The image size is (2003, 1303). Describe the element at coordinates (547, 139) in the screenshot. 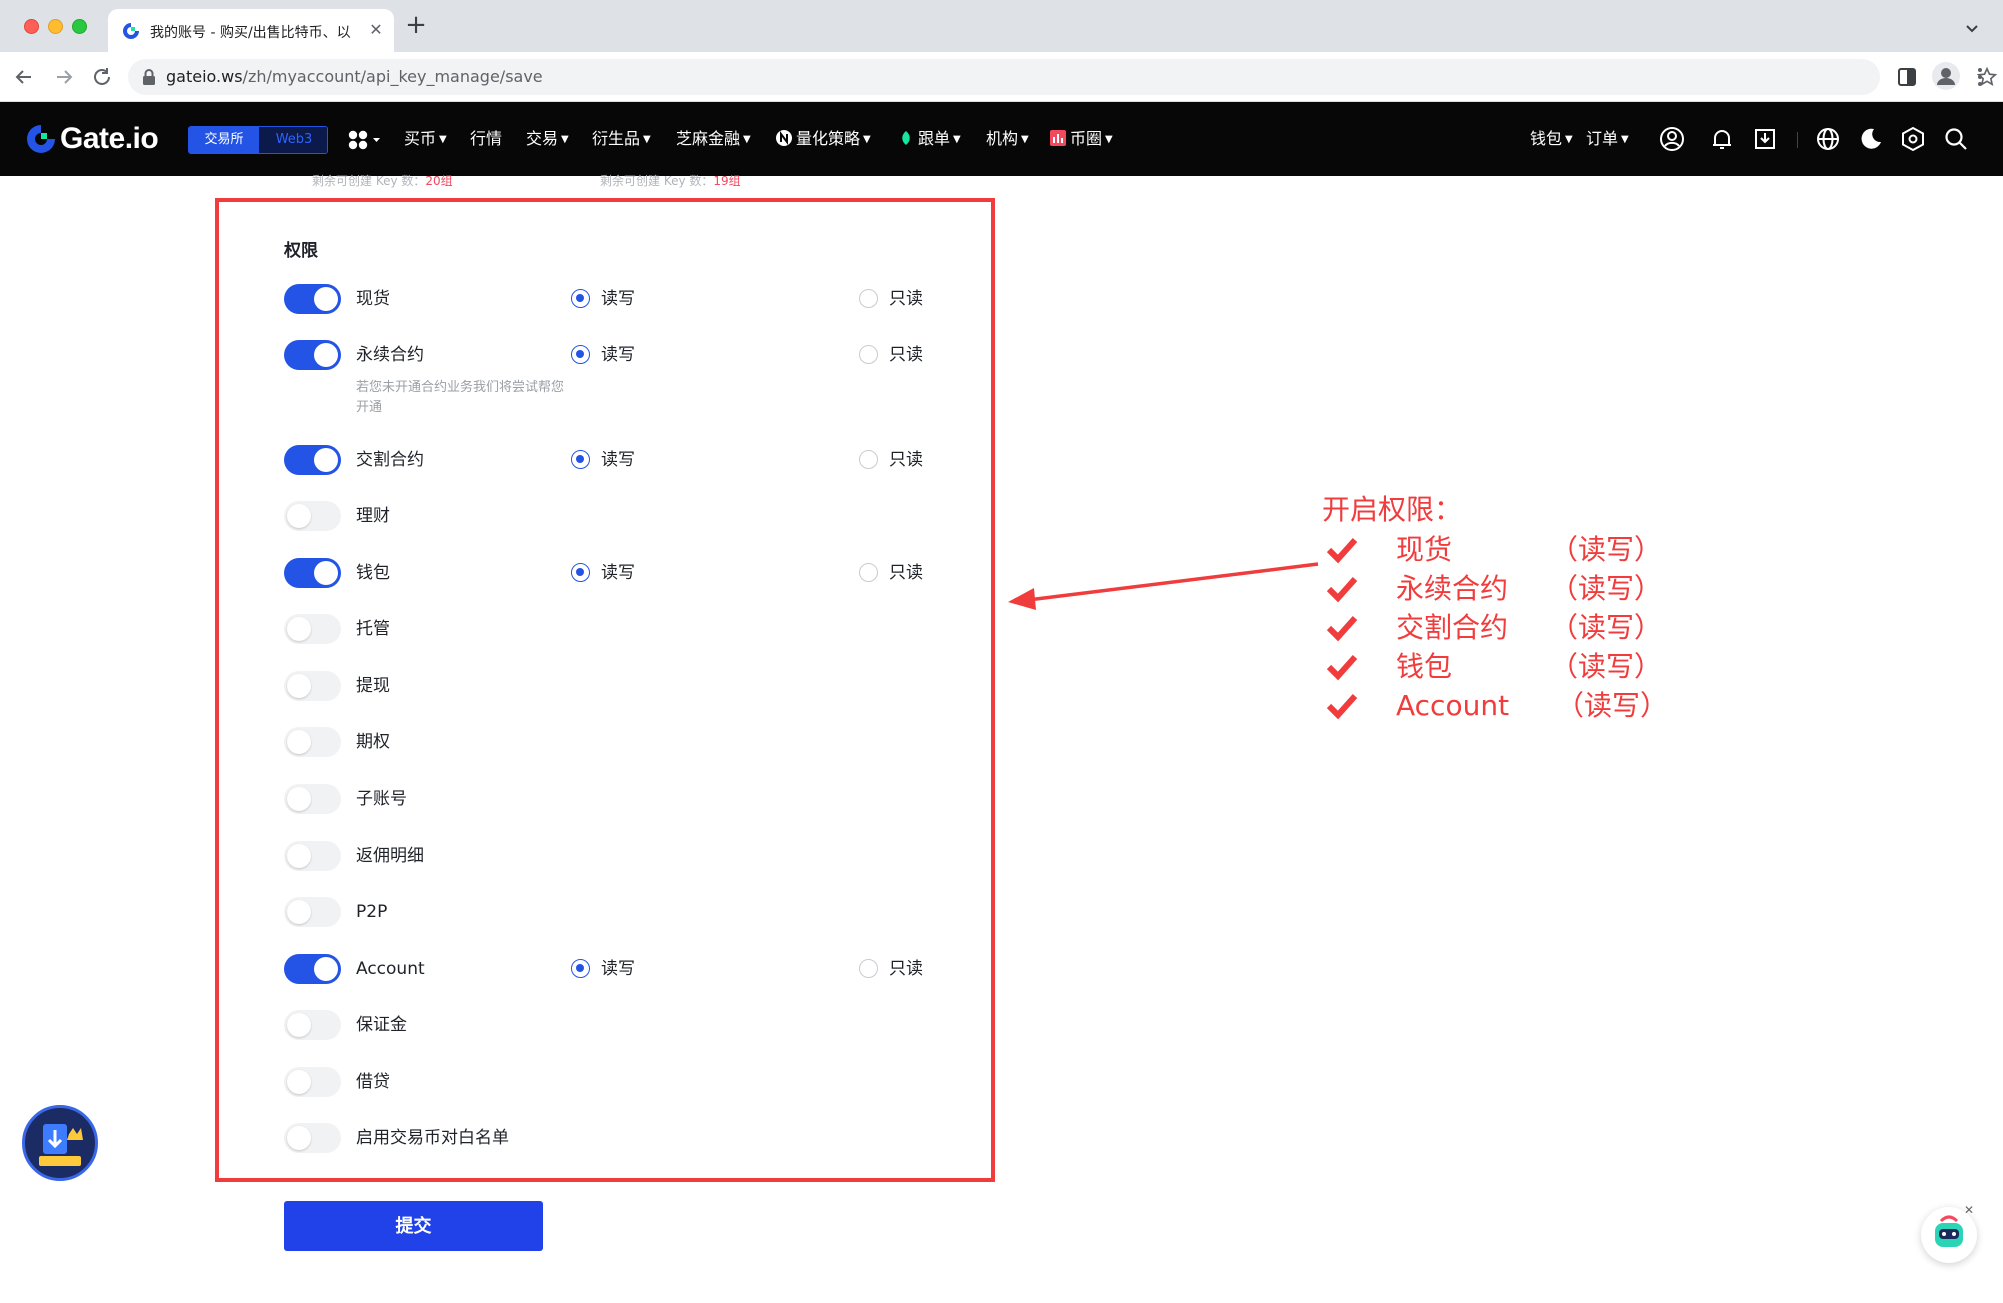

I see `nav-trade: 交易 ▼` at that location.